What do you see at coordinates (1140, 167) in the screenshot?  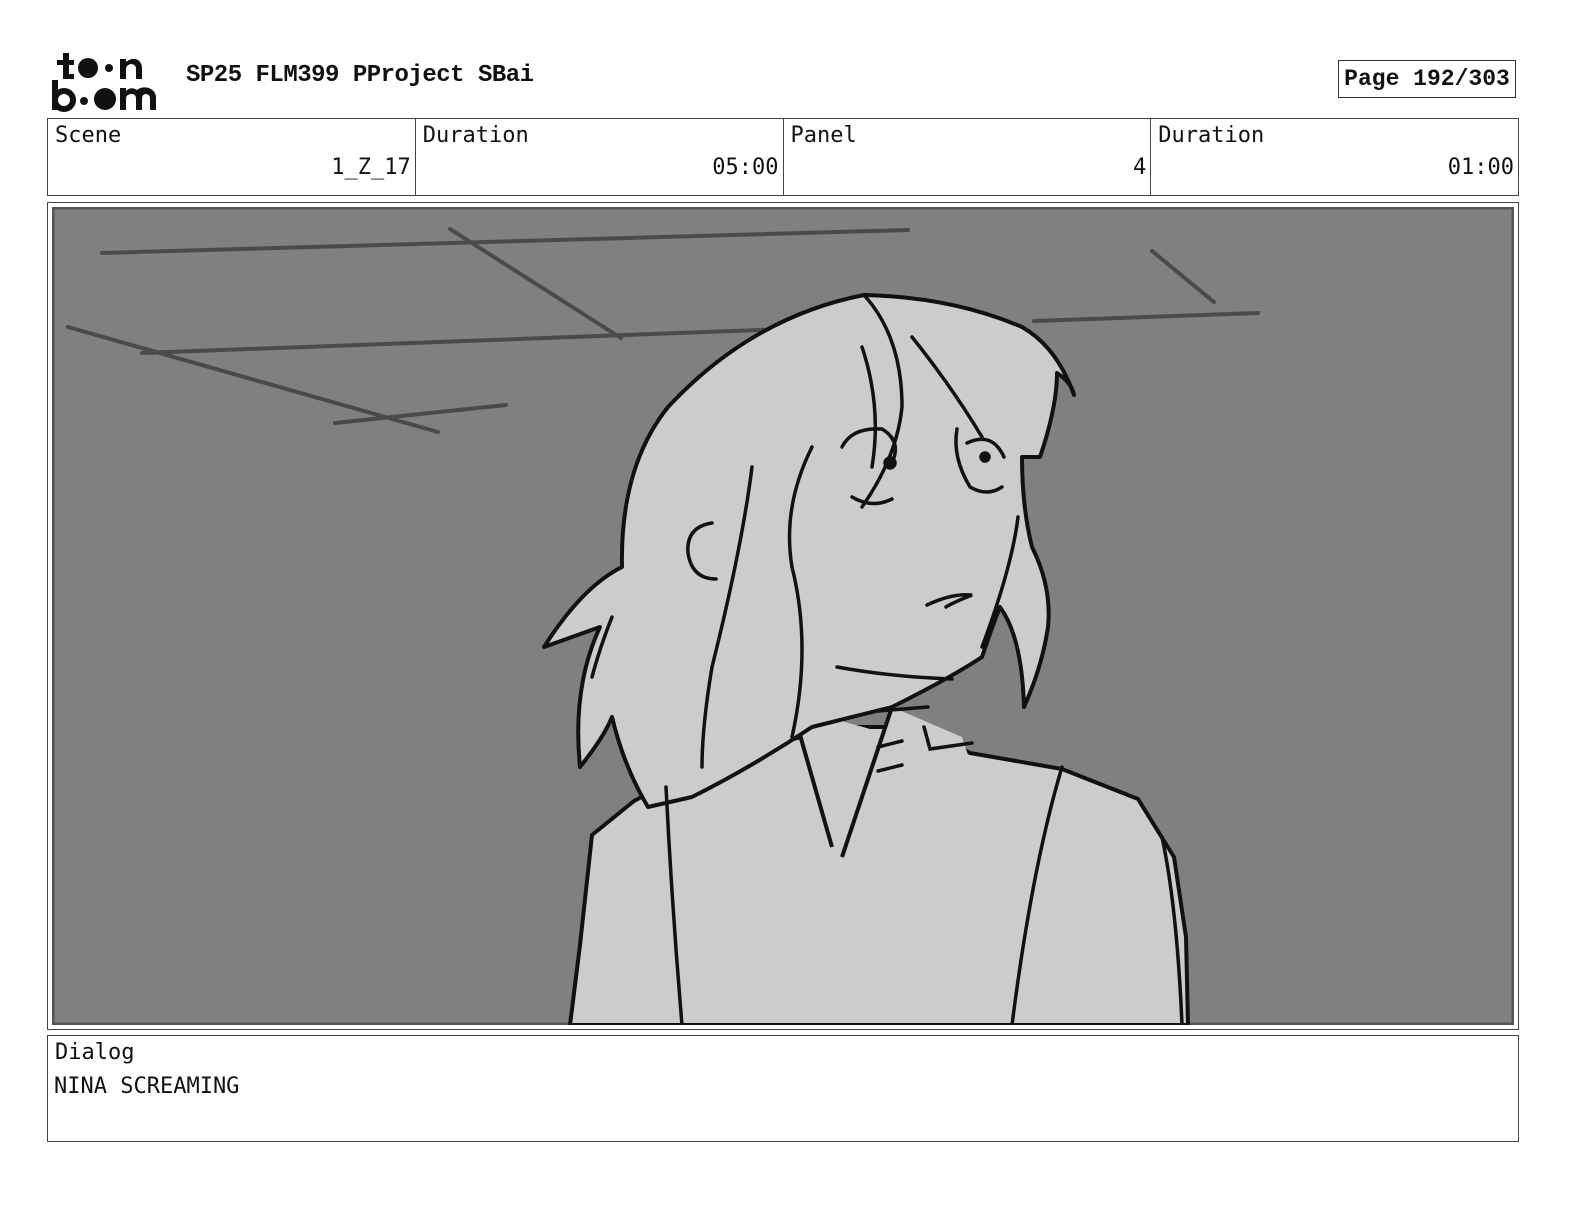 I see `panel-value: 4` at bounding box center [1140, 167].